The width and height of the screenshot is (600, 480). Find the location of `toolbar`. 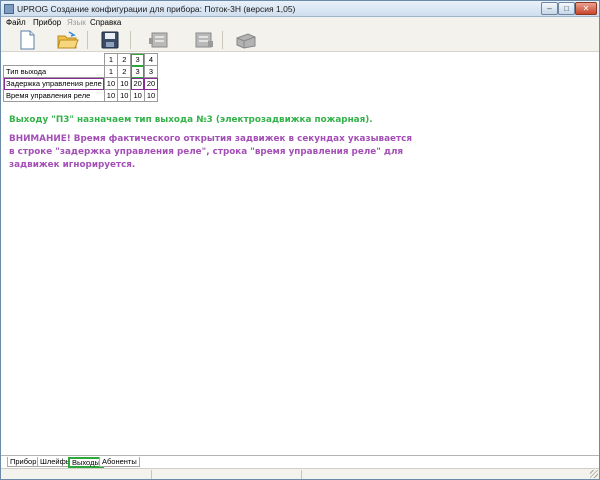

toolbar is located at coordinates (300, 40).